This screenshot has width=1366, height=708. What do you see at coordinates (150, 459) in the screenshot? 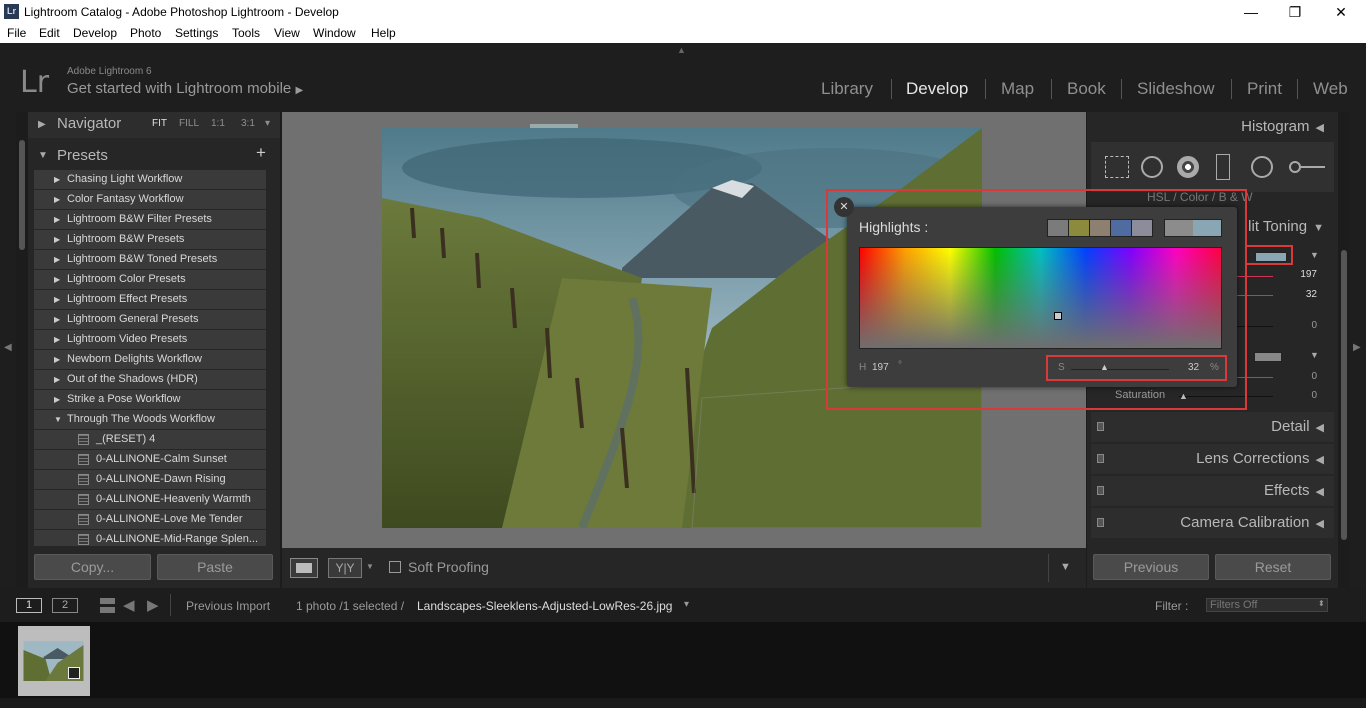
I see `preset-item: 0-ALLINONE-Calm Sunset` at bounding box center [150, 459].